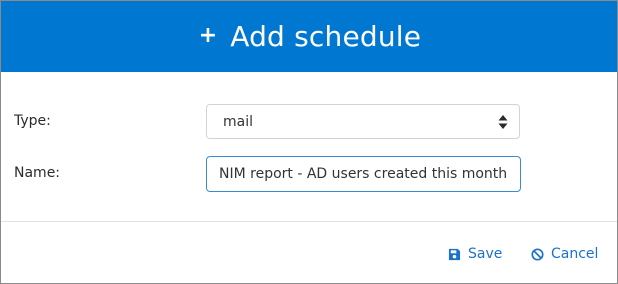 Image resolution: width=618 pixels, height=284 pixels. Describe the element at coordinates (32, 121) in the screenshot. I see `type-label: Type:` at that location.